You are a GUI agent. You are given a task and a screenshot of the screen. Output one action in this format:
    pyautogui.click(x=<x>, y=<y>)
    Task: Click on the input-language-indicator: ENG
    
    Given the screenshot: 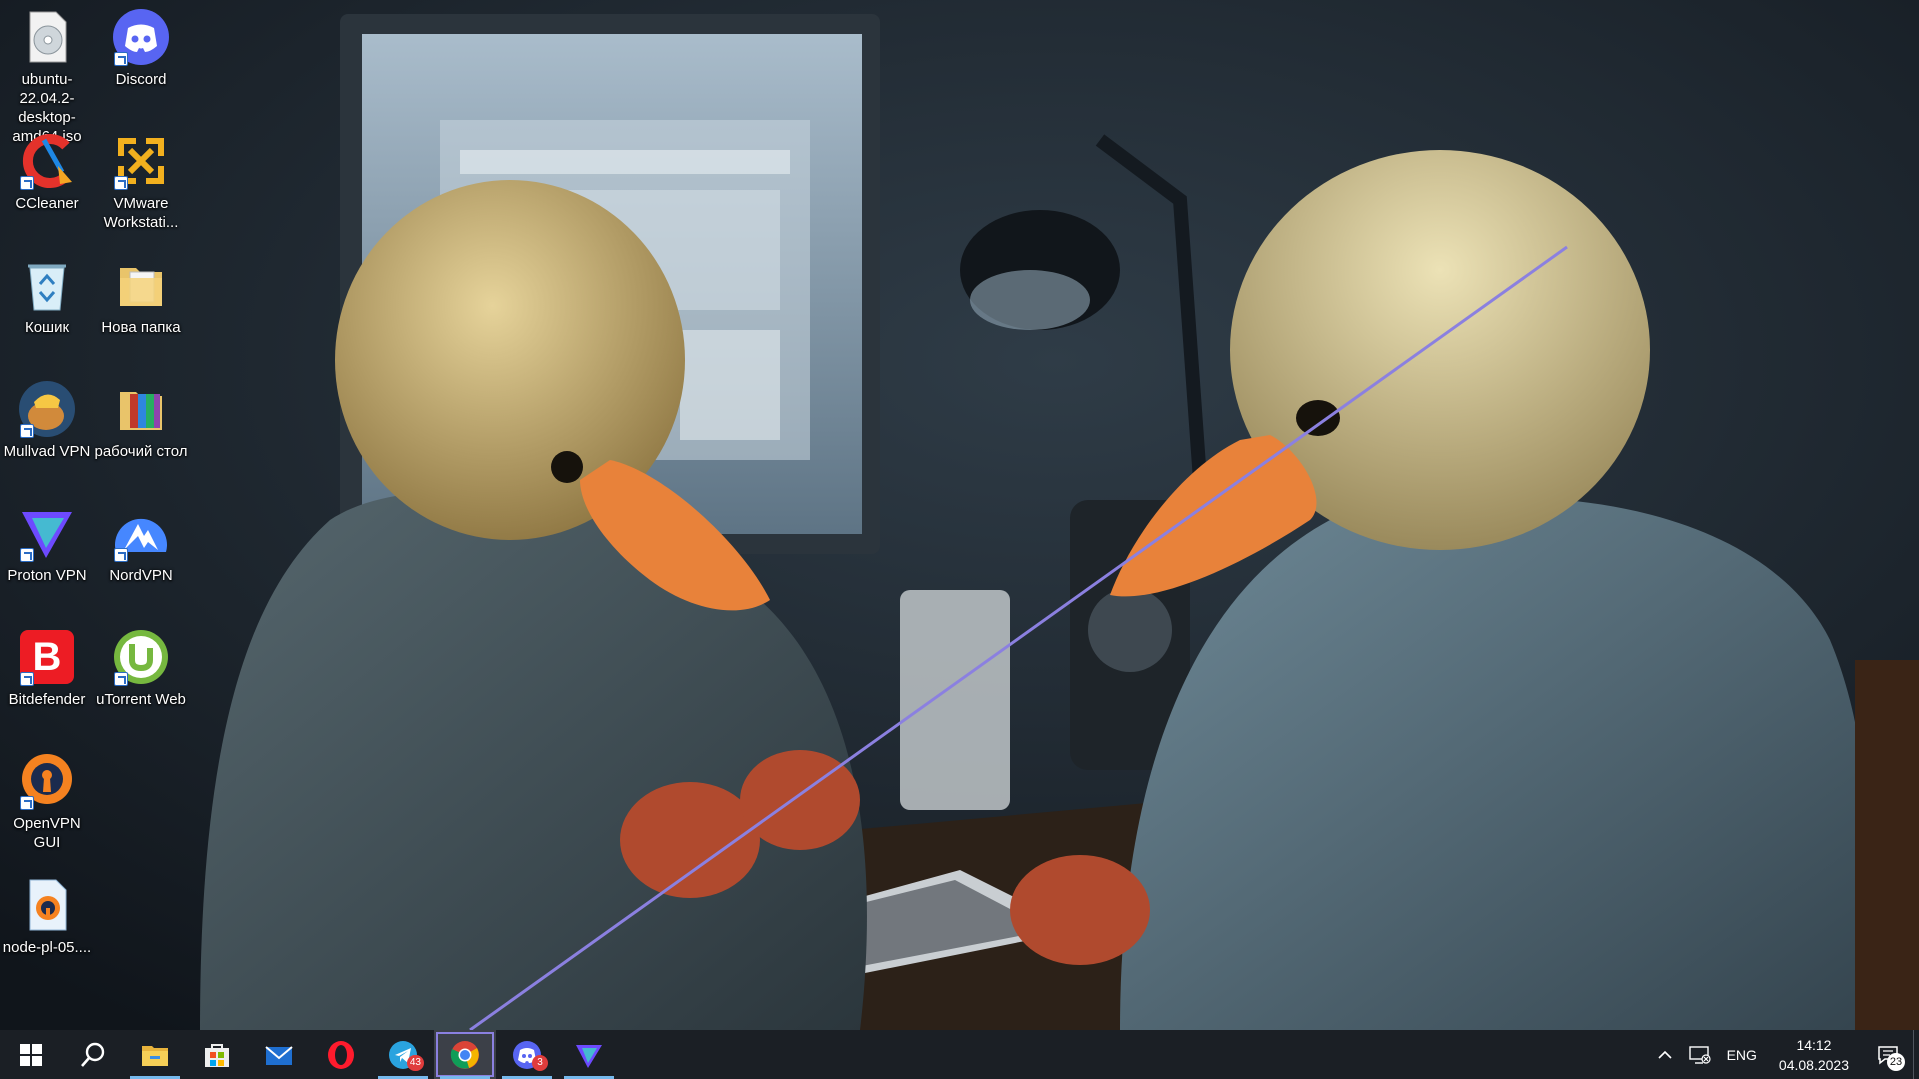 What is the action you would take?
    pyautogui.click(x=1742, y=1054)
    